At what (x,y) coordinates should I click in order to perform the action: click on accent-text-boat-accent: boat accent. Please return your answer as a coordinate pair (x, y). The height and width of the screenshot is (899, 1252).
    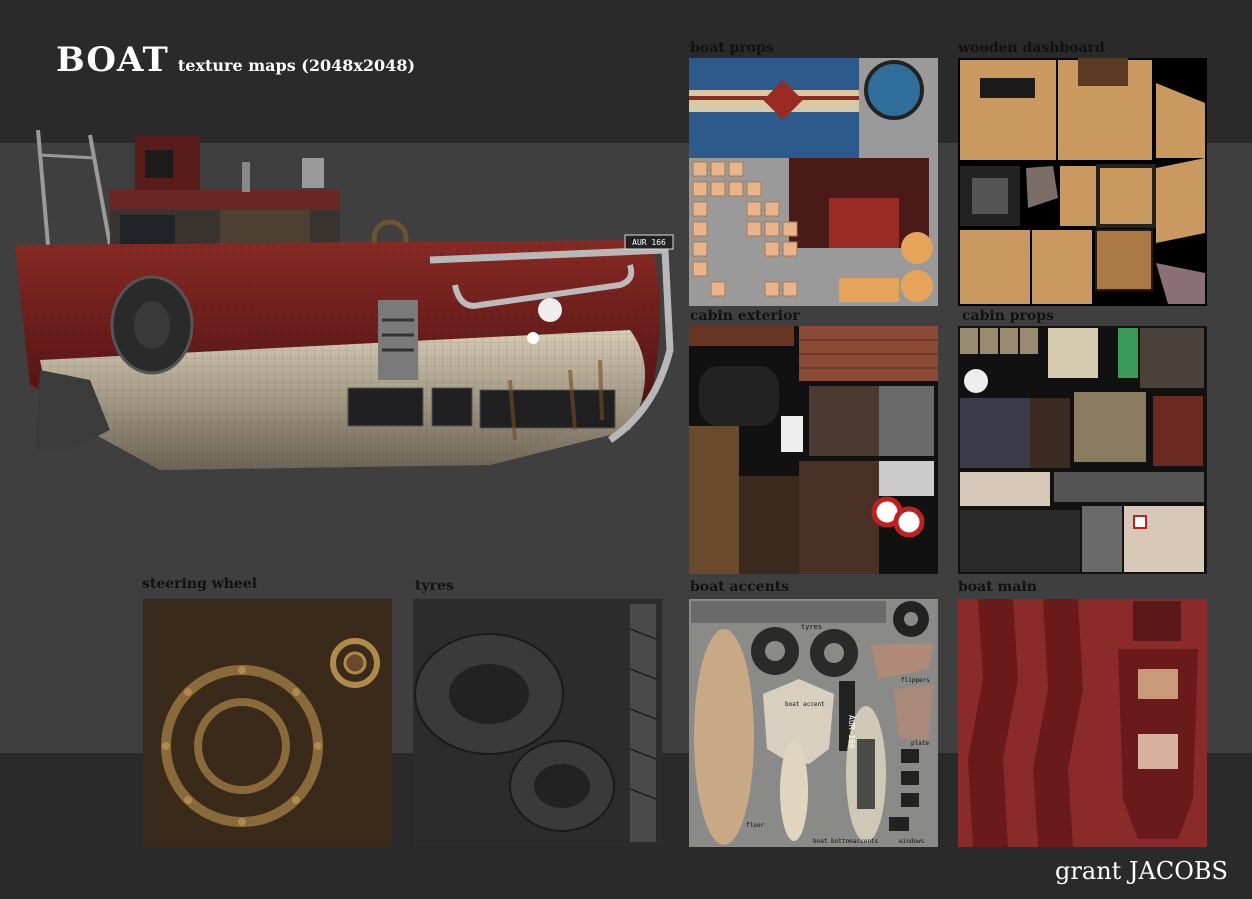
    Looking at the image, I should click on (805, 704).